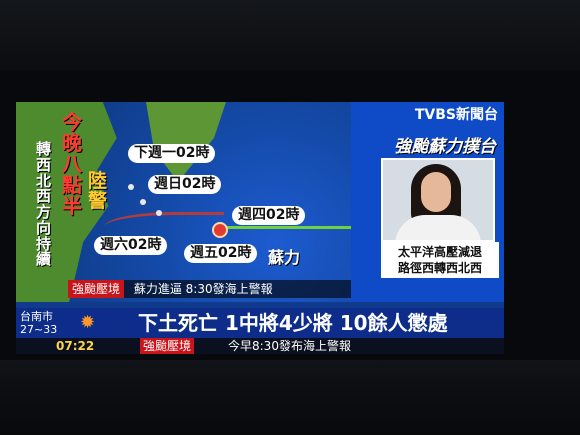  Describe the element at coordinates (72, 164) in the screenshot. I see `map-vertical-text-red: 今晚八點半` at that location.